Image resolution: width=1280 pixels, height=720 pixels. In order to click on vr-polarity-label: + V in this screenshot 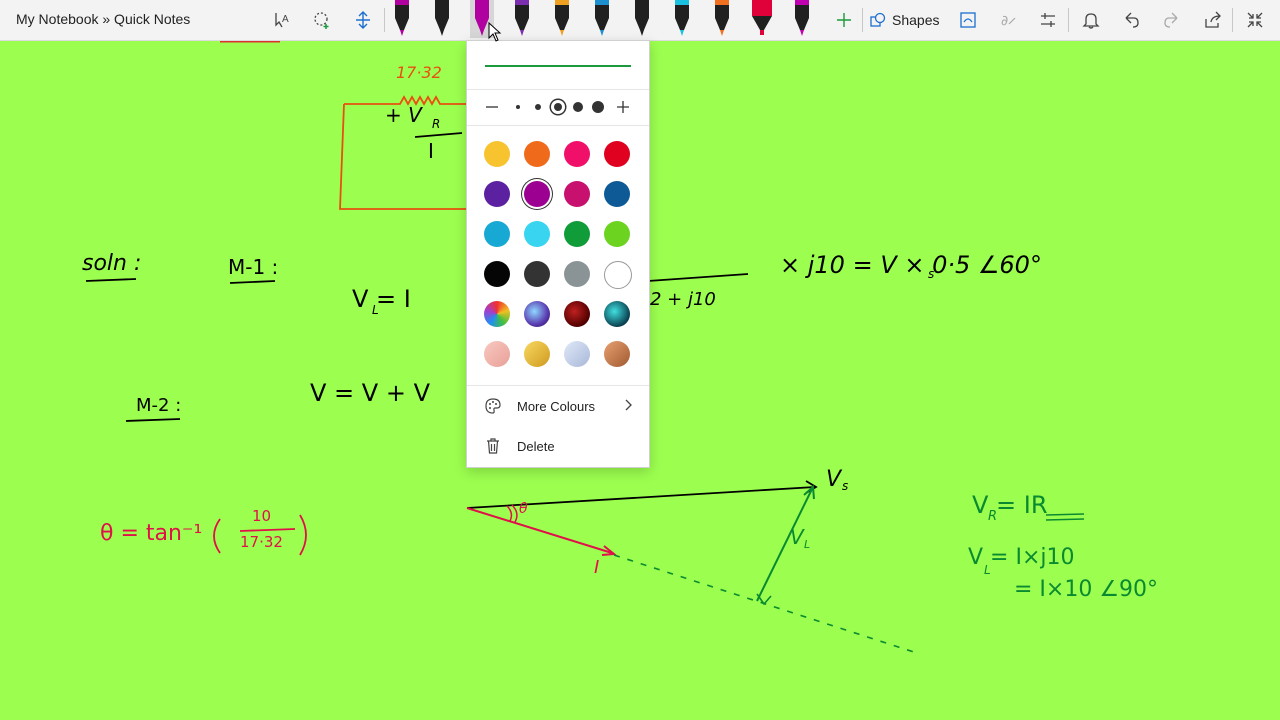, I will do `click(403, 115)`.